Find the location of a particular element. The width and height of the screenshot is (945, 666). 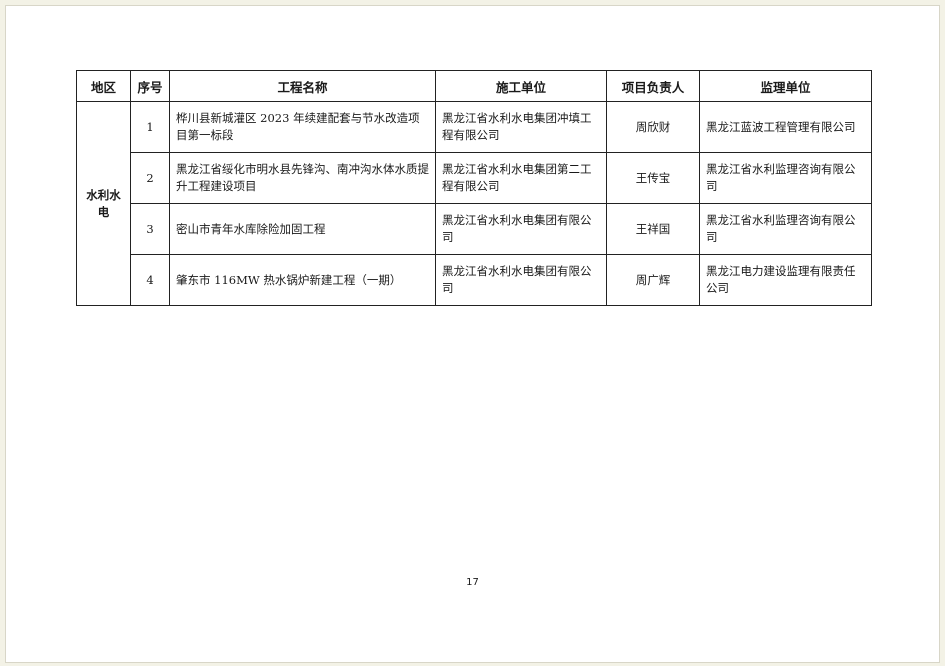

header-project-leader: 项目负责人 is located at coordinates (653, 86).